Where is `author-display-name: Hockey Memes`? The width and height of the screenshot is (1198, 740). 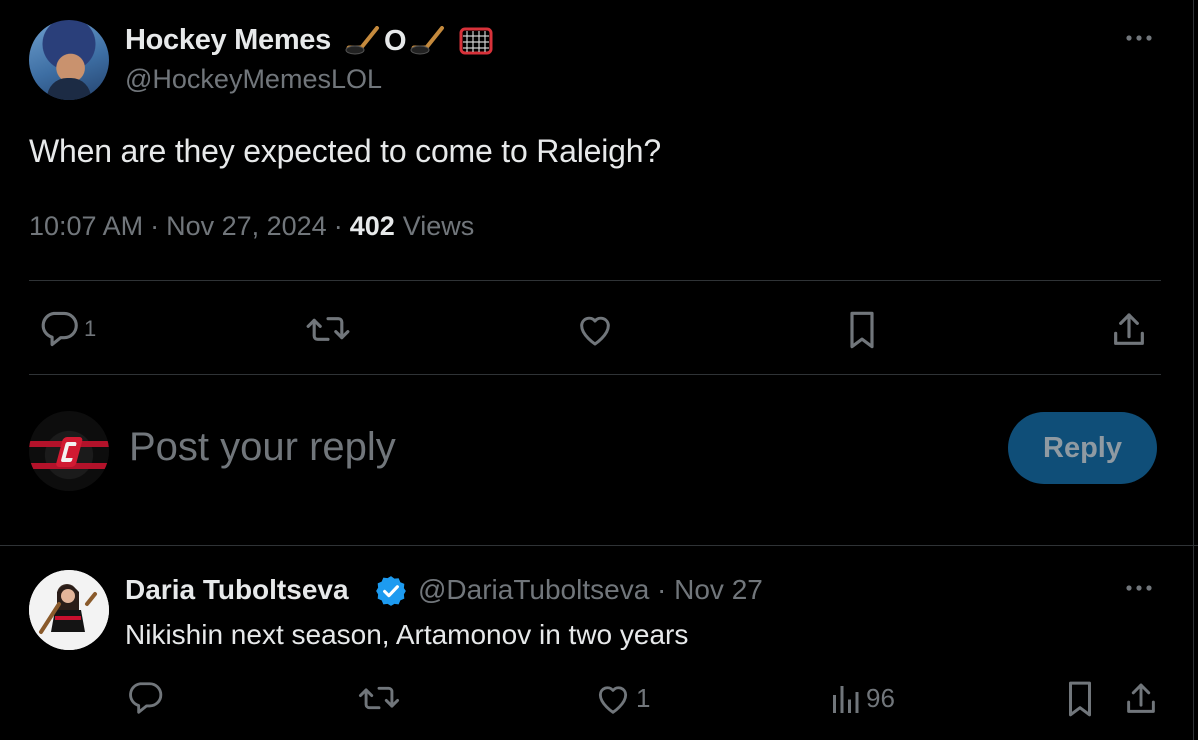 author-display-name: Hockey Memes is located at coordinates (228, 40).